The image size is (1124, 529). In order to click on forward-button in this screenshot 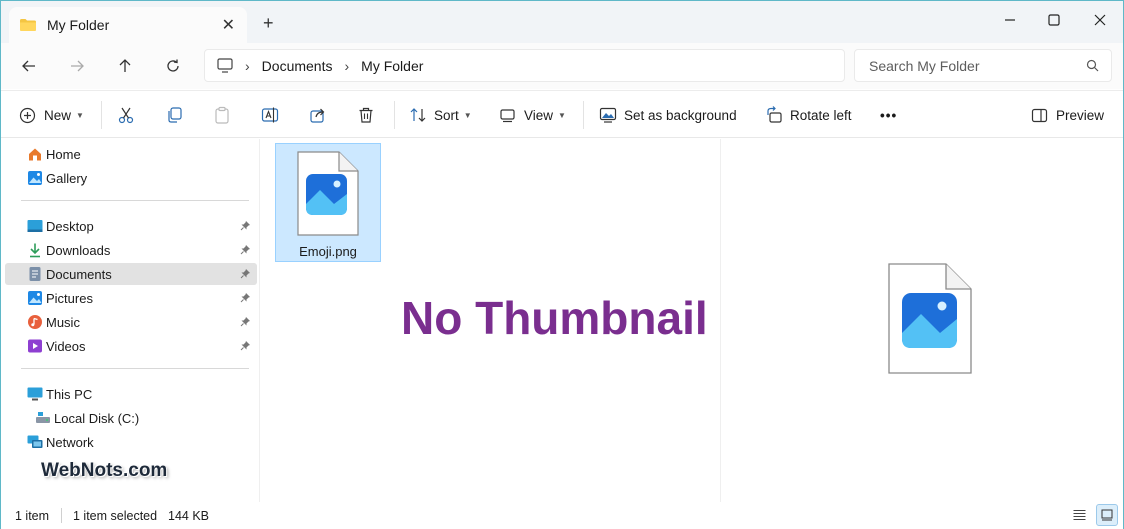, I will do `click(77, 66)`.